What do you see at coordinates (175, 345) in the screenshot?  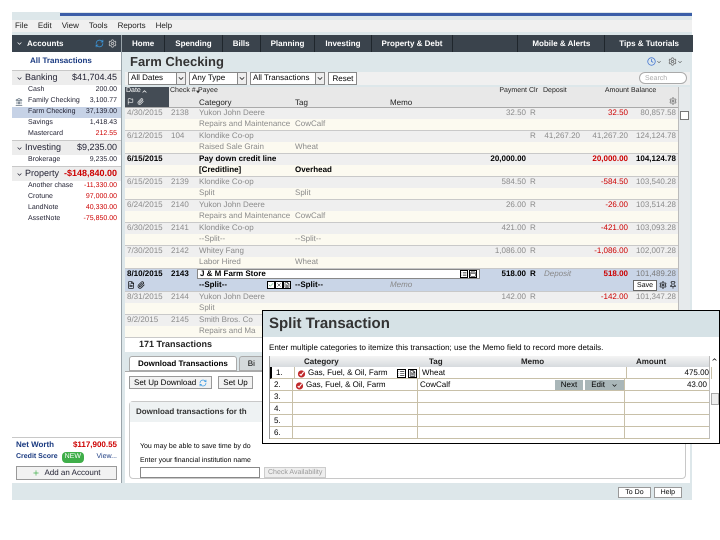 I see `transaction-count: 171 Transactions` at bounding box center [175, 345].